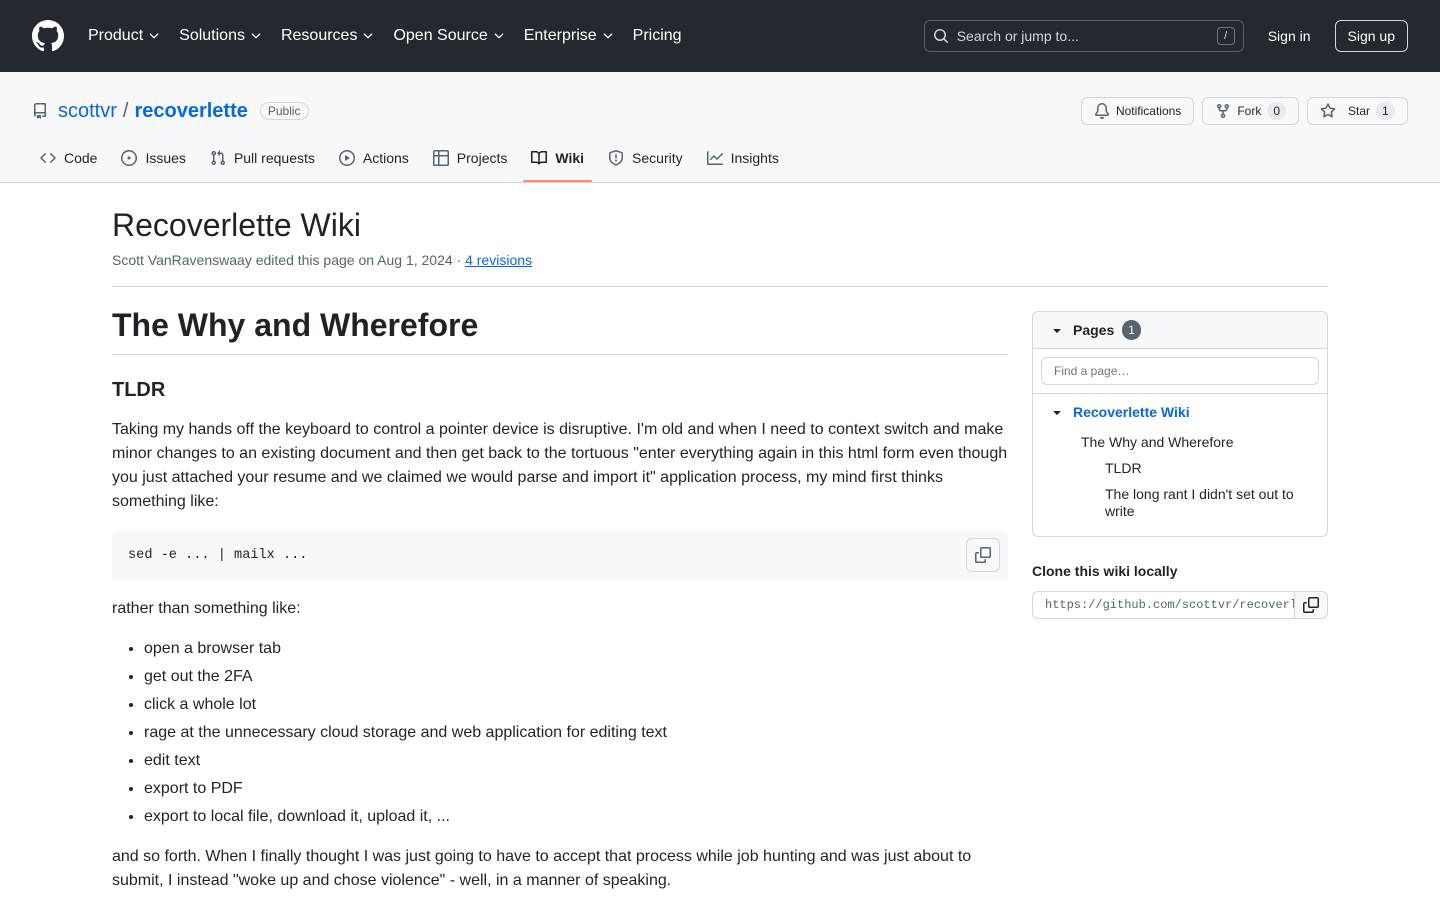 This screenshot has width=1440, height=900. I want to click on list-item: edit text, so click(576, 761).